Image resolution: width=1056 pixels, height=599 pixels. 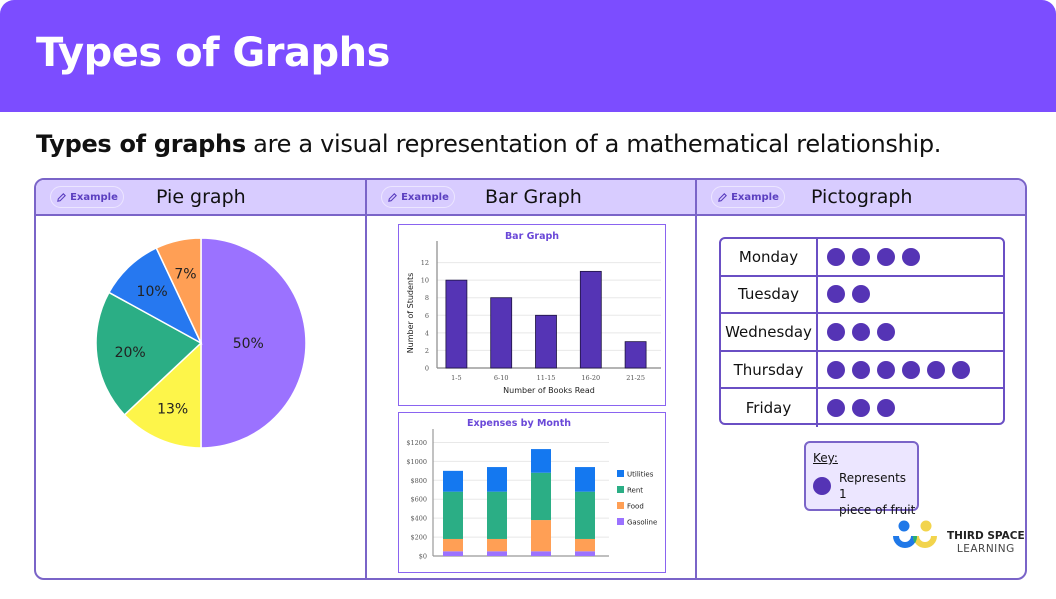 I want to click on bar-ytick-0: 0, so click(x=427, y=369).